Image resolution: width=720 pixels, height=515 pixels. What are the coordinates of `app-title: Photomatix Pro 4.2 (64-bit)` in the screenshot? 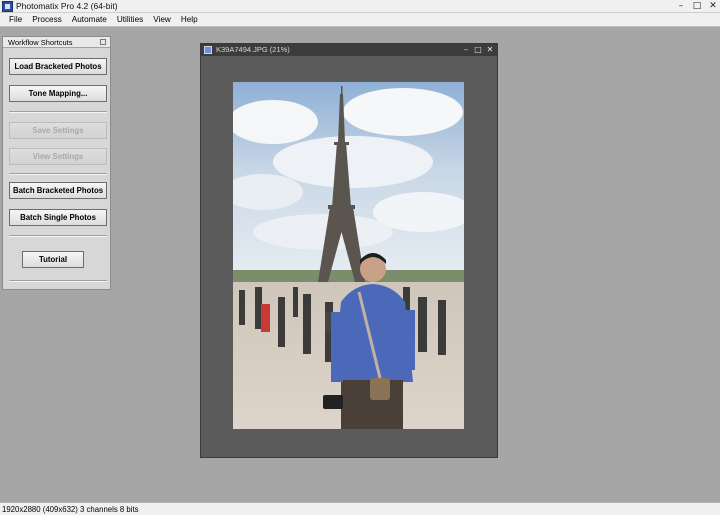 It's located at (67, 6).